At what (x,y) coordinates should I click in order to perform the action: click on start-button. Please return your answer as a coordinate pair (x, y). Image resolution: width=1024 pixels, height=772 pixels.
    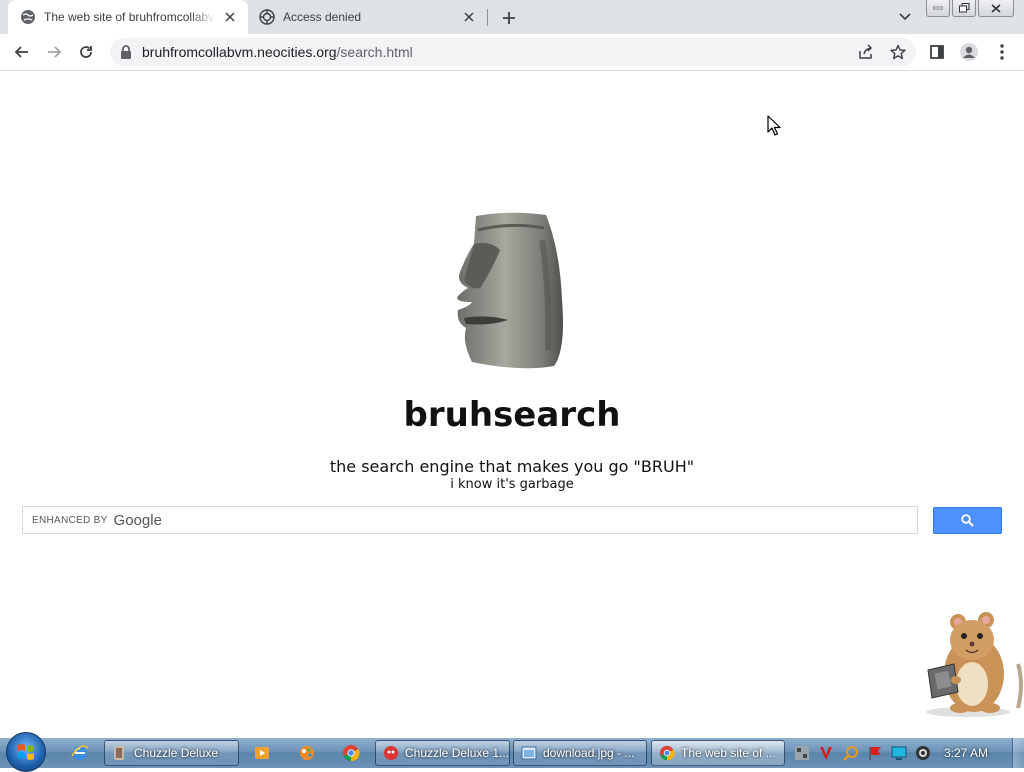
    Looking at the image, I should click on (26, 752).